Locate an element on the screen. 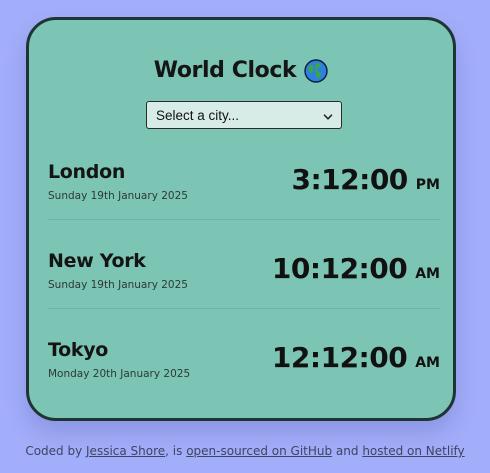 The height and width of the screenshot is (473, 490). city-time: 3:12:00 PM is located at coordinates (365, 179).